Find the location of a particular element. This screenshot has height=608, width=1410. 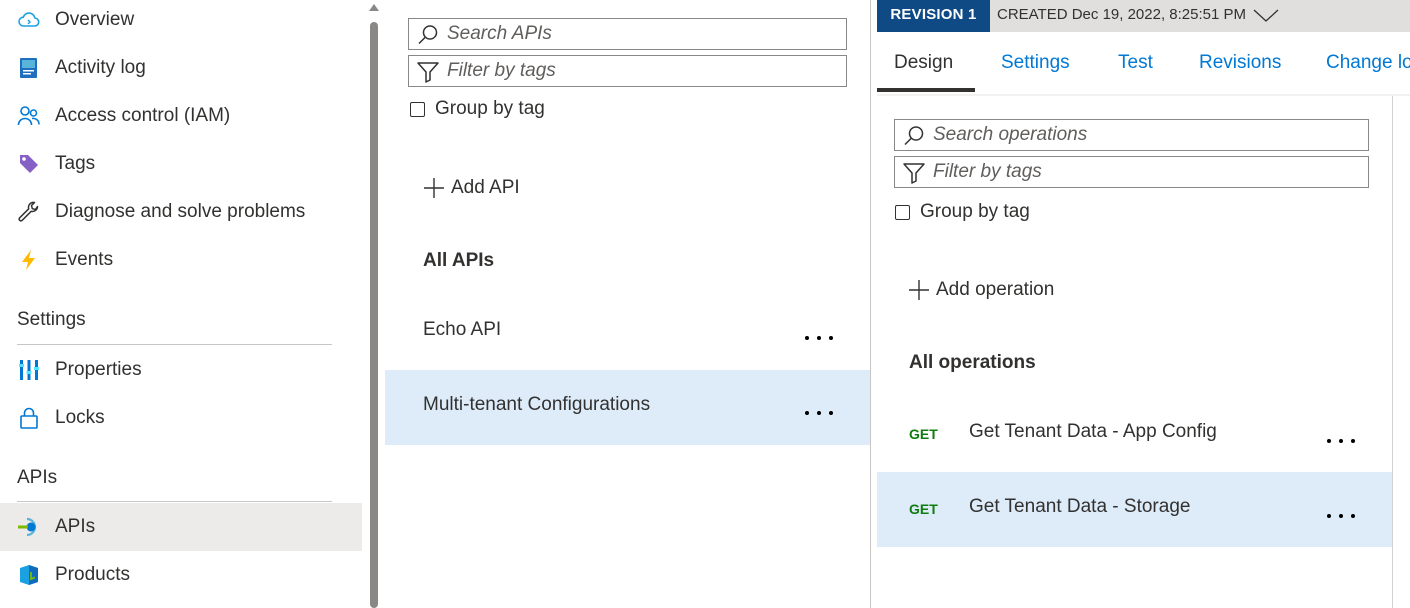

api-group-by-tag: Group by tag is located at coordinates (477, 109).